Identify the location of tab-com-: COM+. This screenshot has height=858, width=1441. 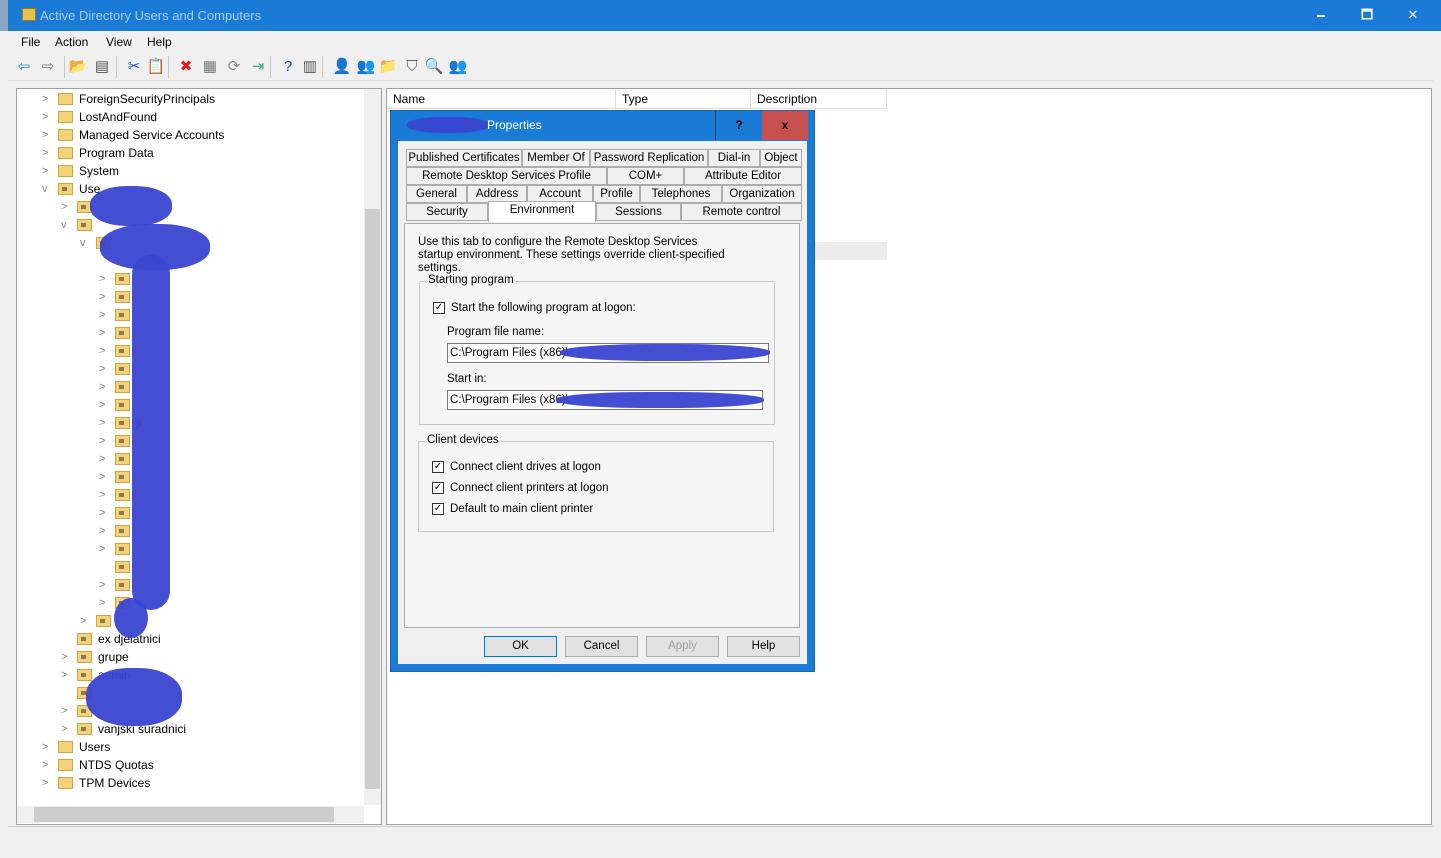
(645, 176).